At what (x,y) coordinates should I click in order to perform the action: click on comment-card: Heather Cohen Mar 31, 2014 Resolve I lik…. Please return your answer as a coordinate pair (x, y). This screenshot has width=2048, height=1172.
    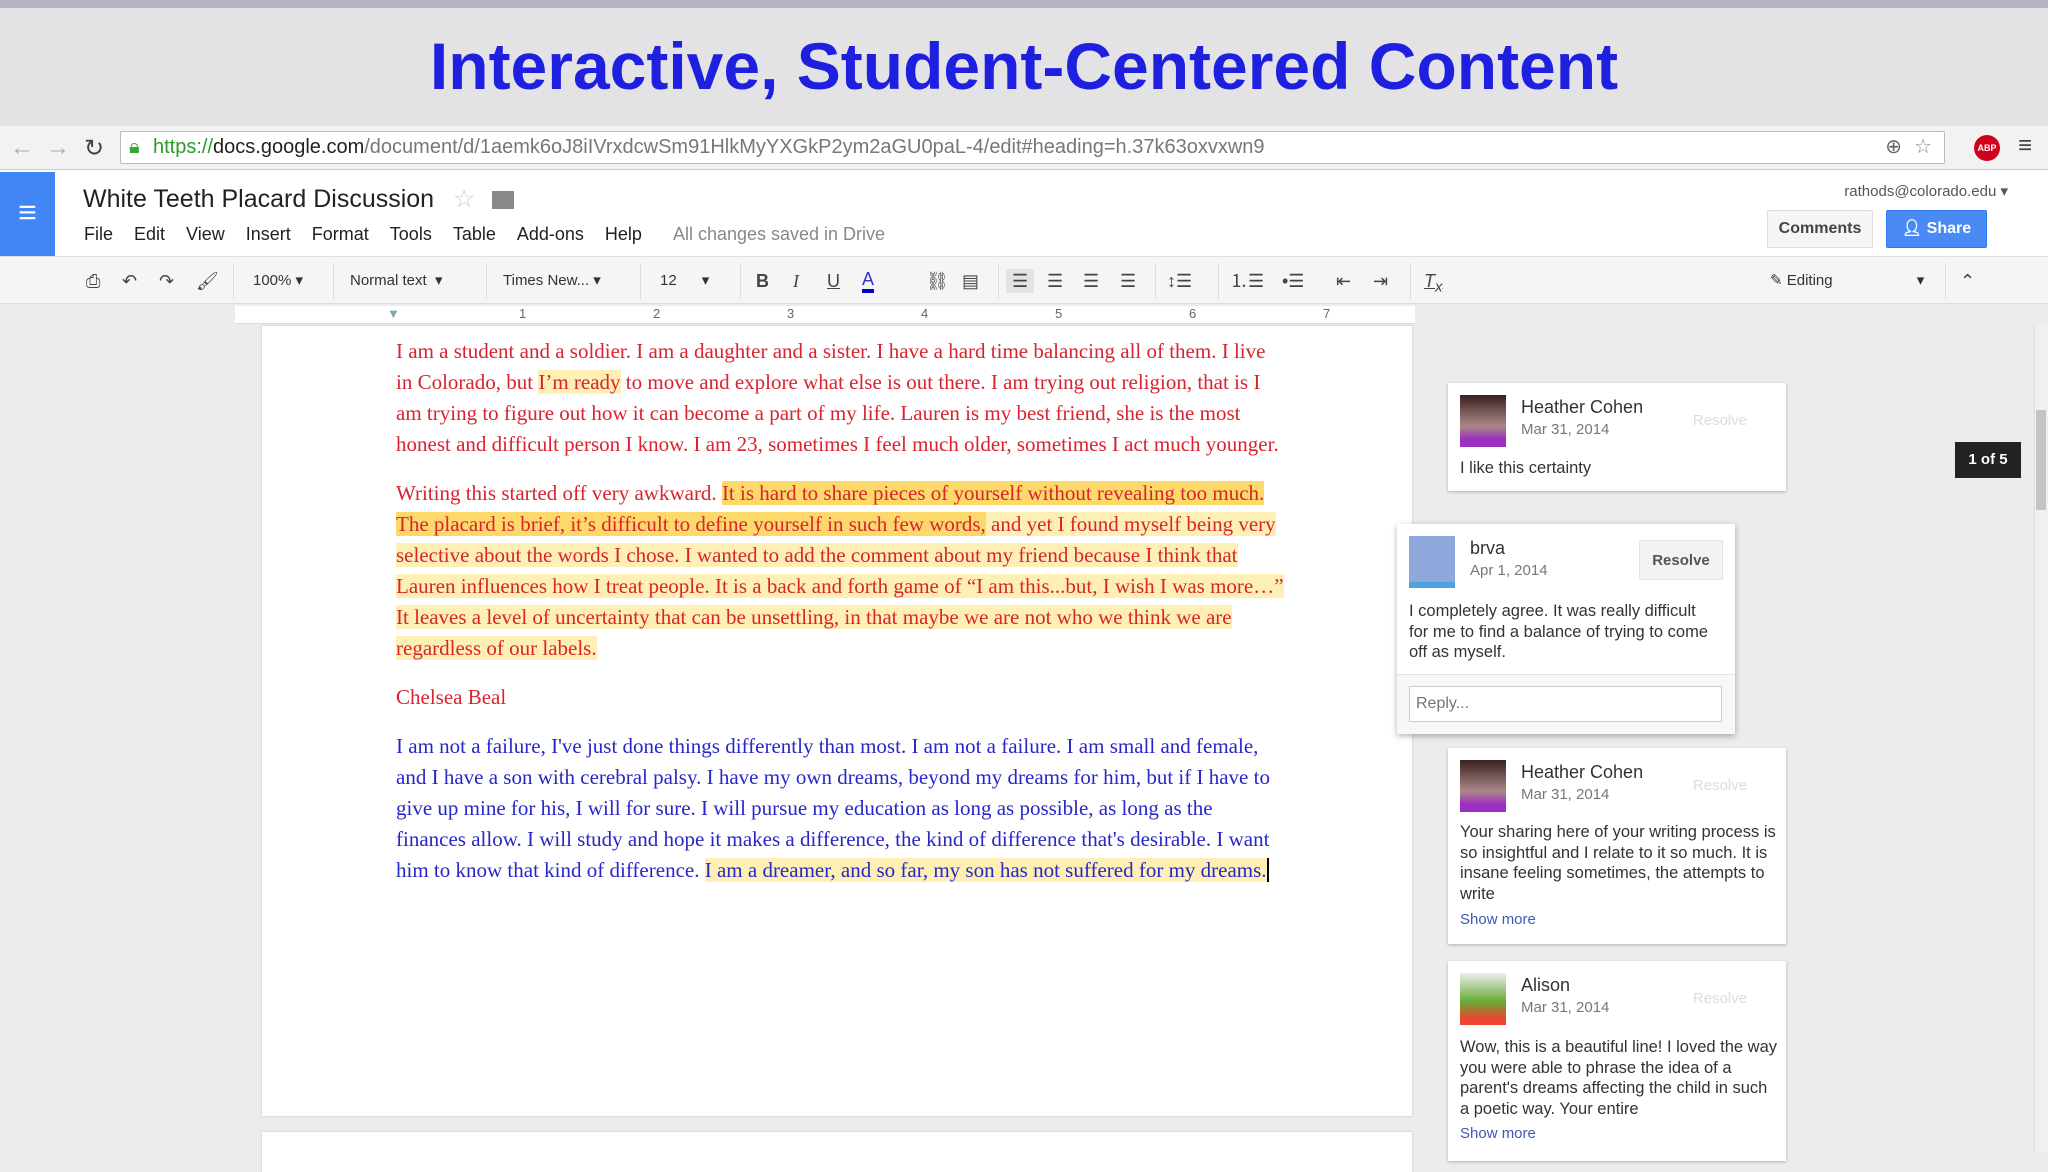
    Looking at the image, I should click on (1617, 437).